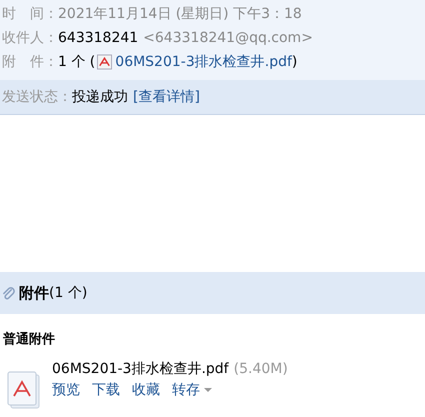  What do you see at coordinates (30, 62) in the screenshot?
I see `field-label: 附 件：` at bounding box center [30, 62].